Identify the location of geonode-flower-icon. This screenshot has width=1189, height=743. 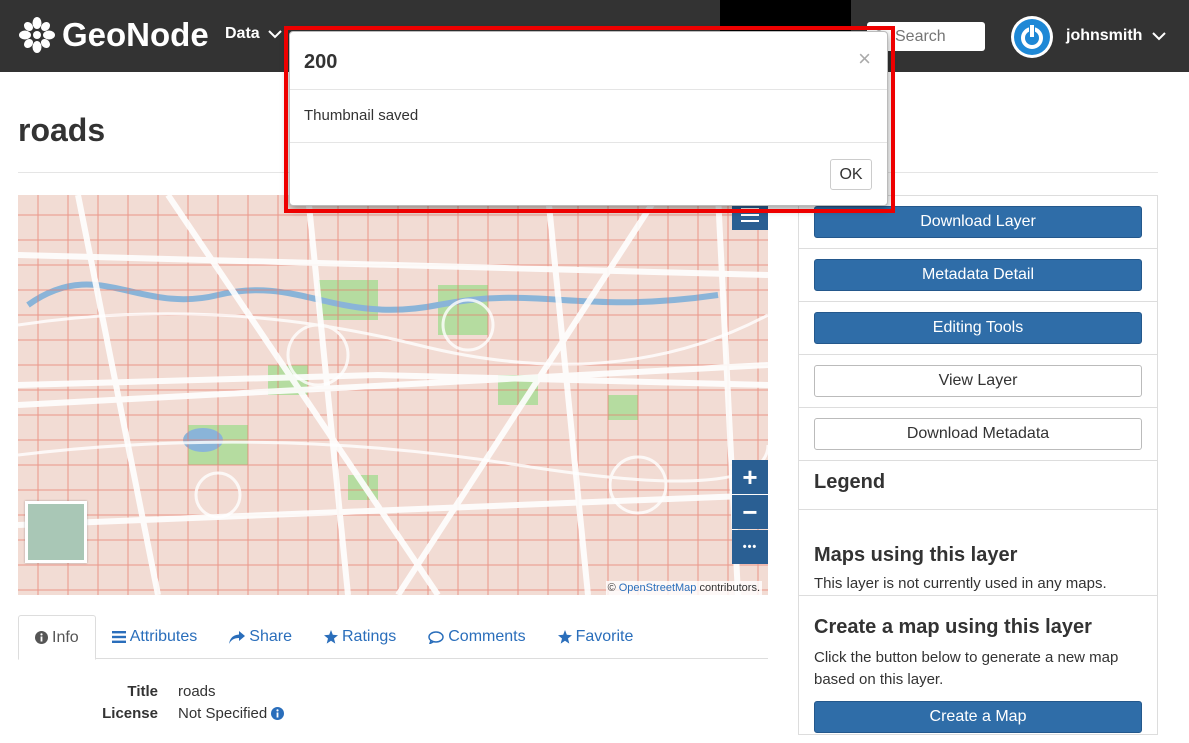
(37, 35).